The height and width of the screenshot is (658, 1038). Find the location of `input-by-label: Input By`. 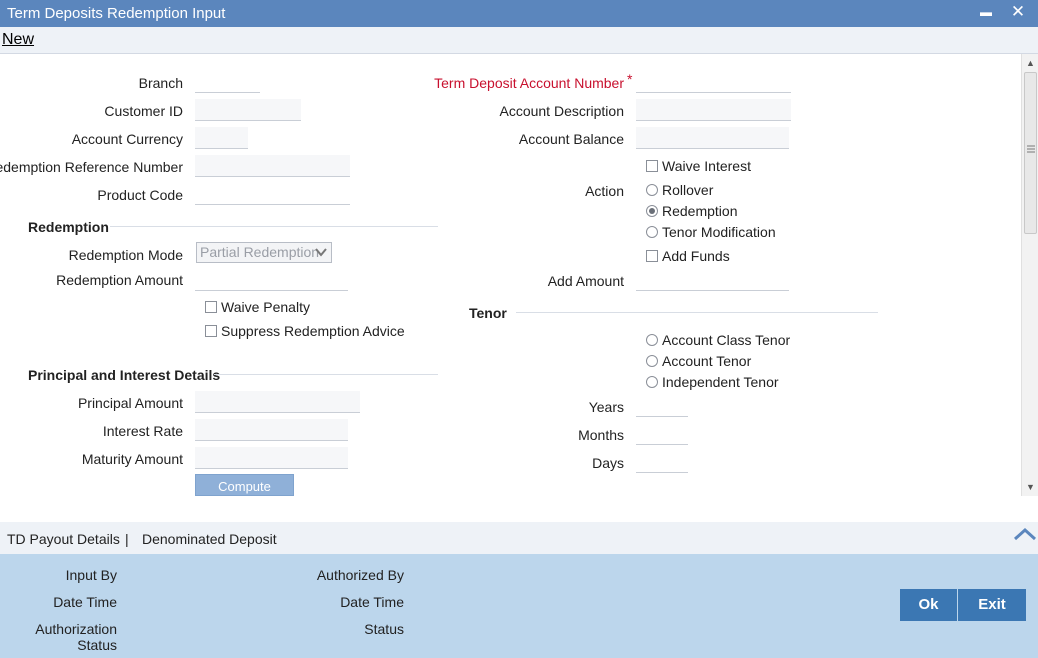

input-by-label: Input By is located at coordinates (91, 575).